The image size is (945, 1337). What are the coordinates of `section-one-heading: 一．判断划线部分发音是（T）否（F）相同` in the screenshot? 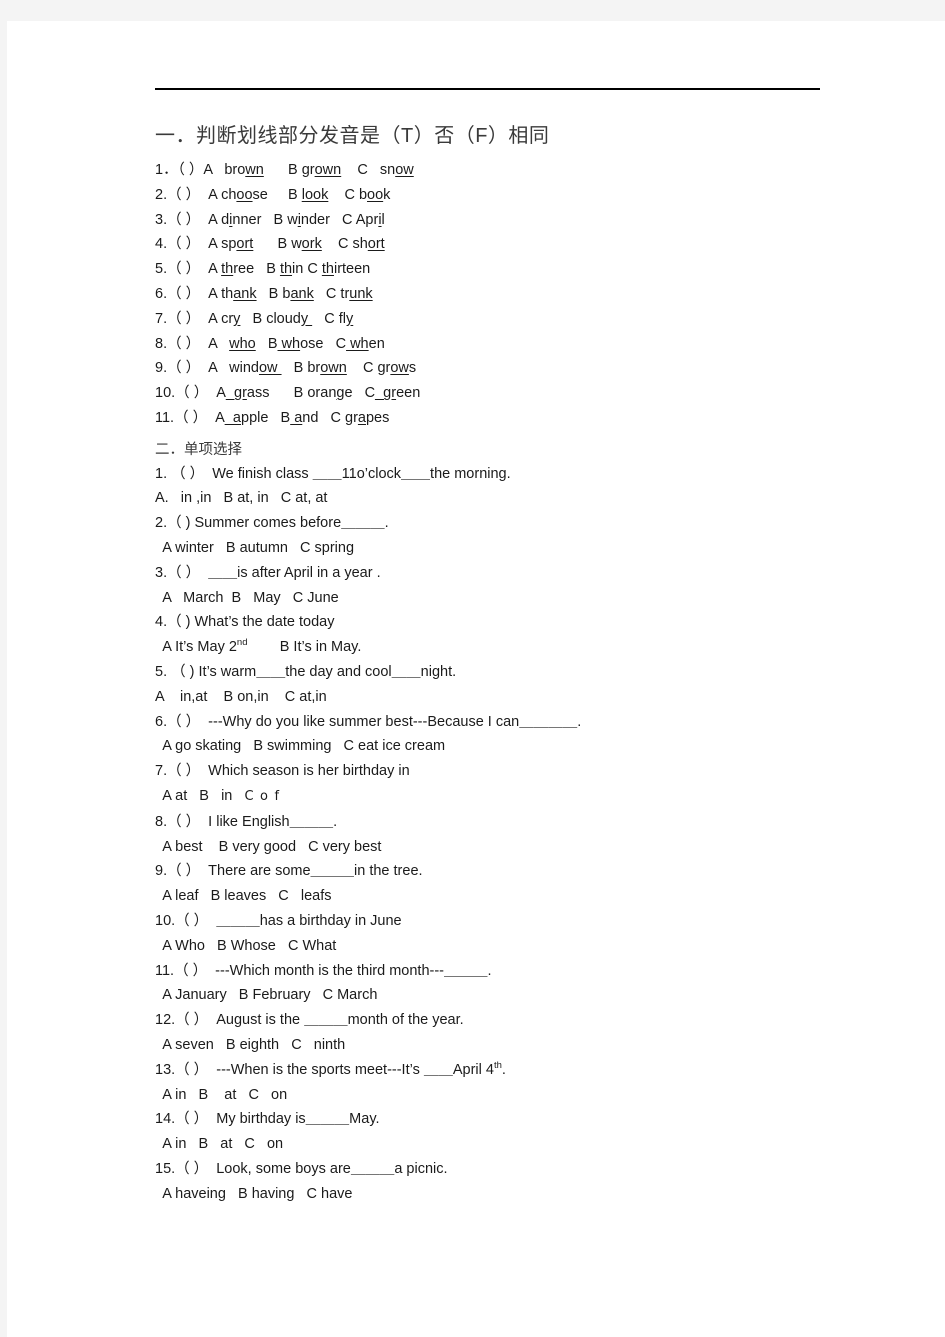 It's located at (352, 136).